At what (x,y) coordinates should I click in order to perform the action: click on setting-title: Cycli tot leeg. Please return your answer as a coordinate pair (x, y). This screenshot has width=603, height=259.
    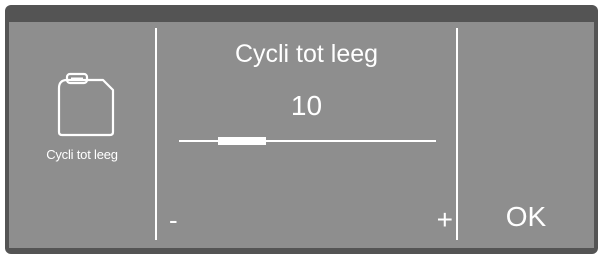
    Looking at the image, I should click on (306, 54).